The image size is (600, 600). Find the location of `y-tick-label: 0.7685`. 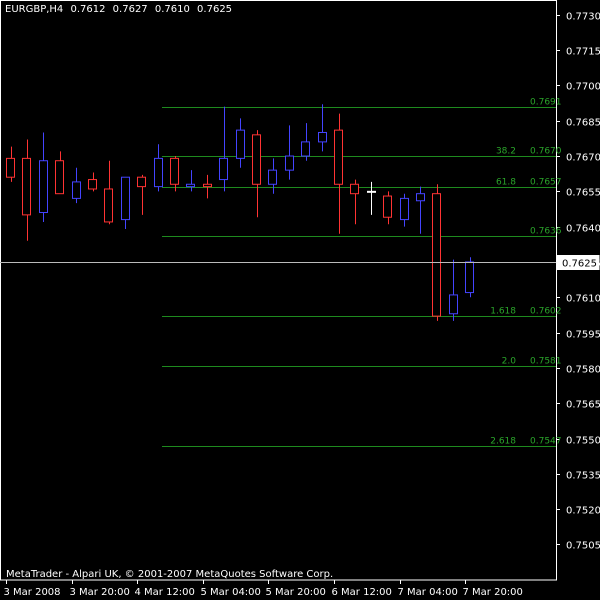

y-tick-label: 0.7685 is located at coordinates (583, 123).